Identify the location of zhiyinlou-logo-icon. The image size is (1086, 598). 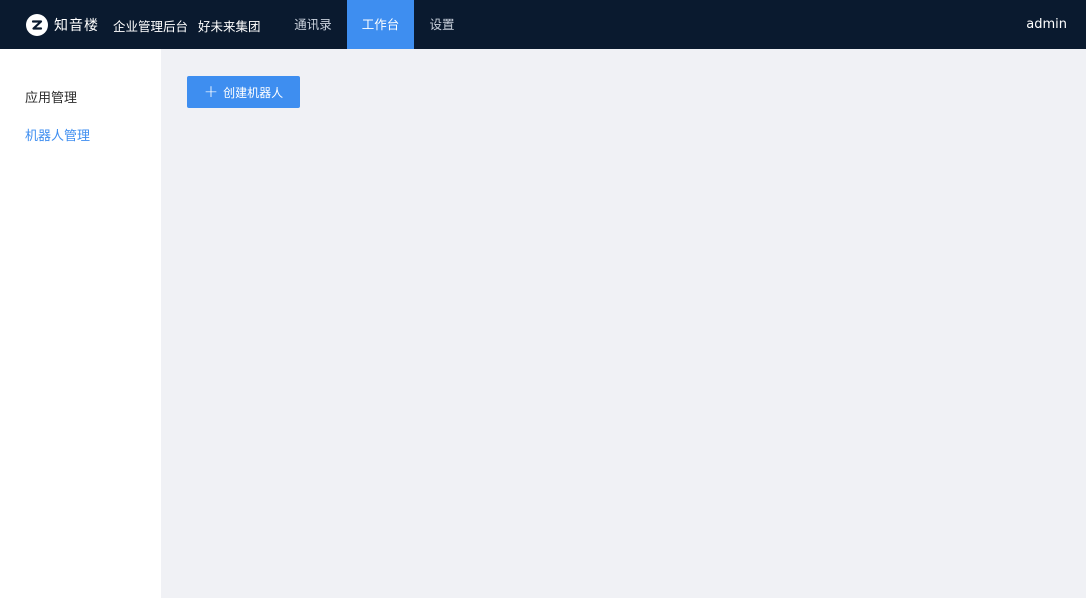
(37, 25).